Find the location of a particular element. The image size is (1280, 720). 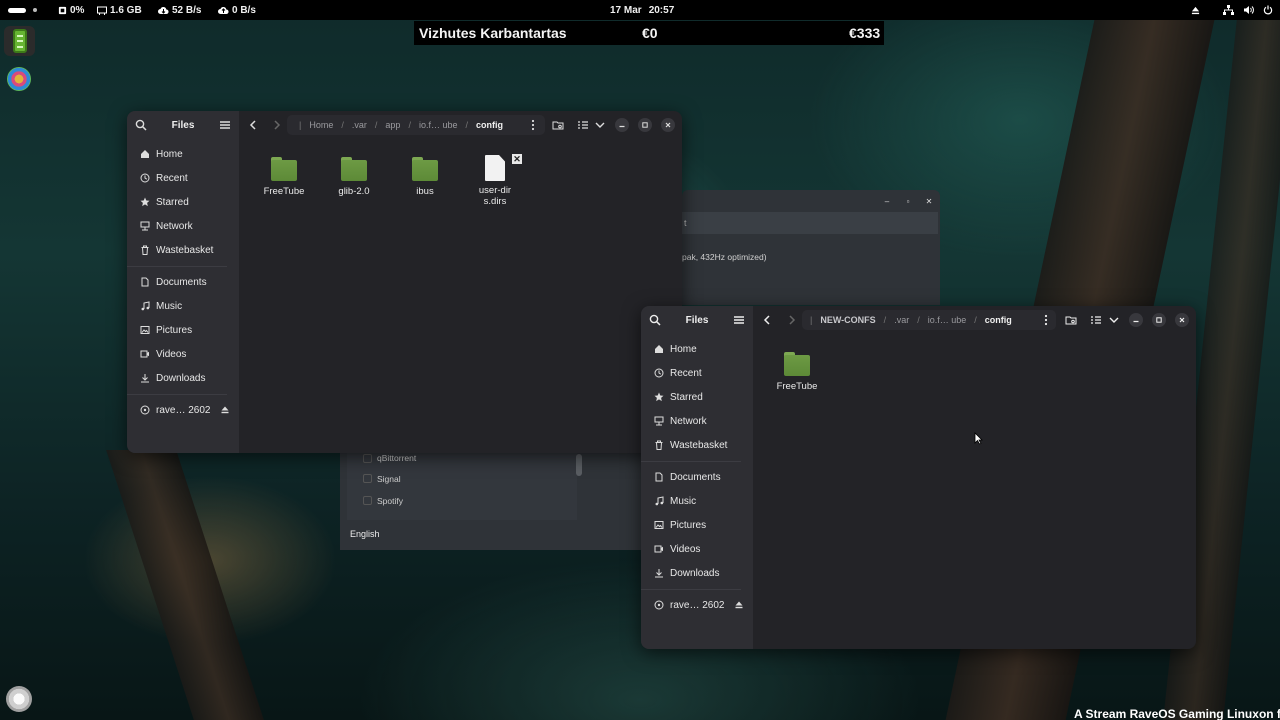

upload-indicator: 0 B/s is located at coordinates (237, 10).